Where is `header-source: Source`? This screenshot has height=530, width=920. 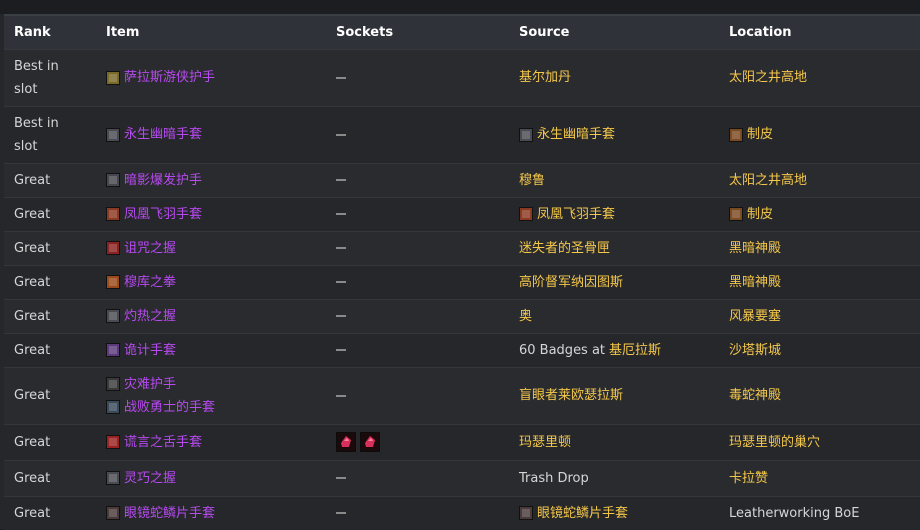
header-source: Source is located at coordinates (614, 31).